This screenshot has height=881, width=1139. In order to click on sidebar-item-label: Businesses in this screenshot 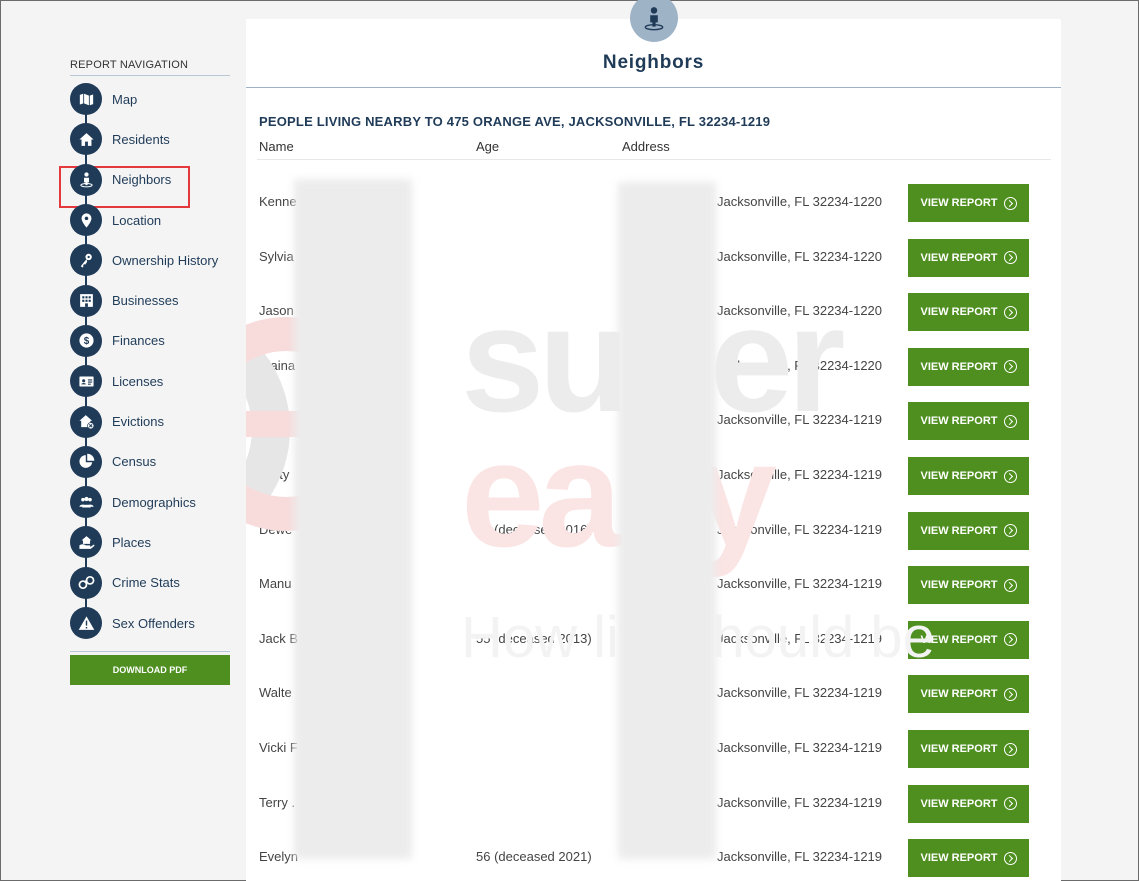, I will do `click(145, 301)`.